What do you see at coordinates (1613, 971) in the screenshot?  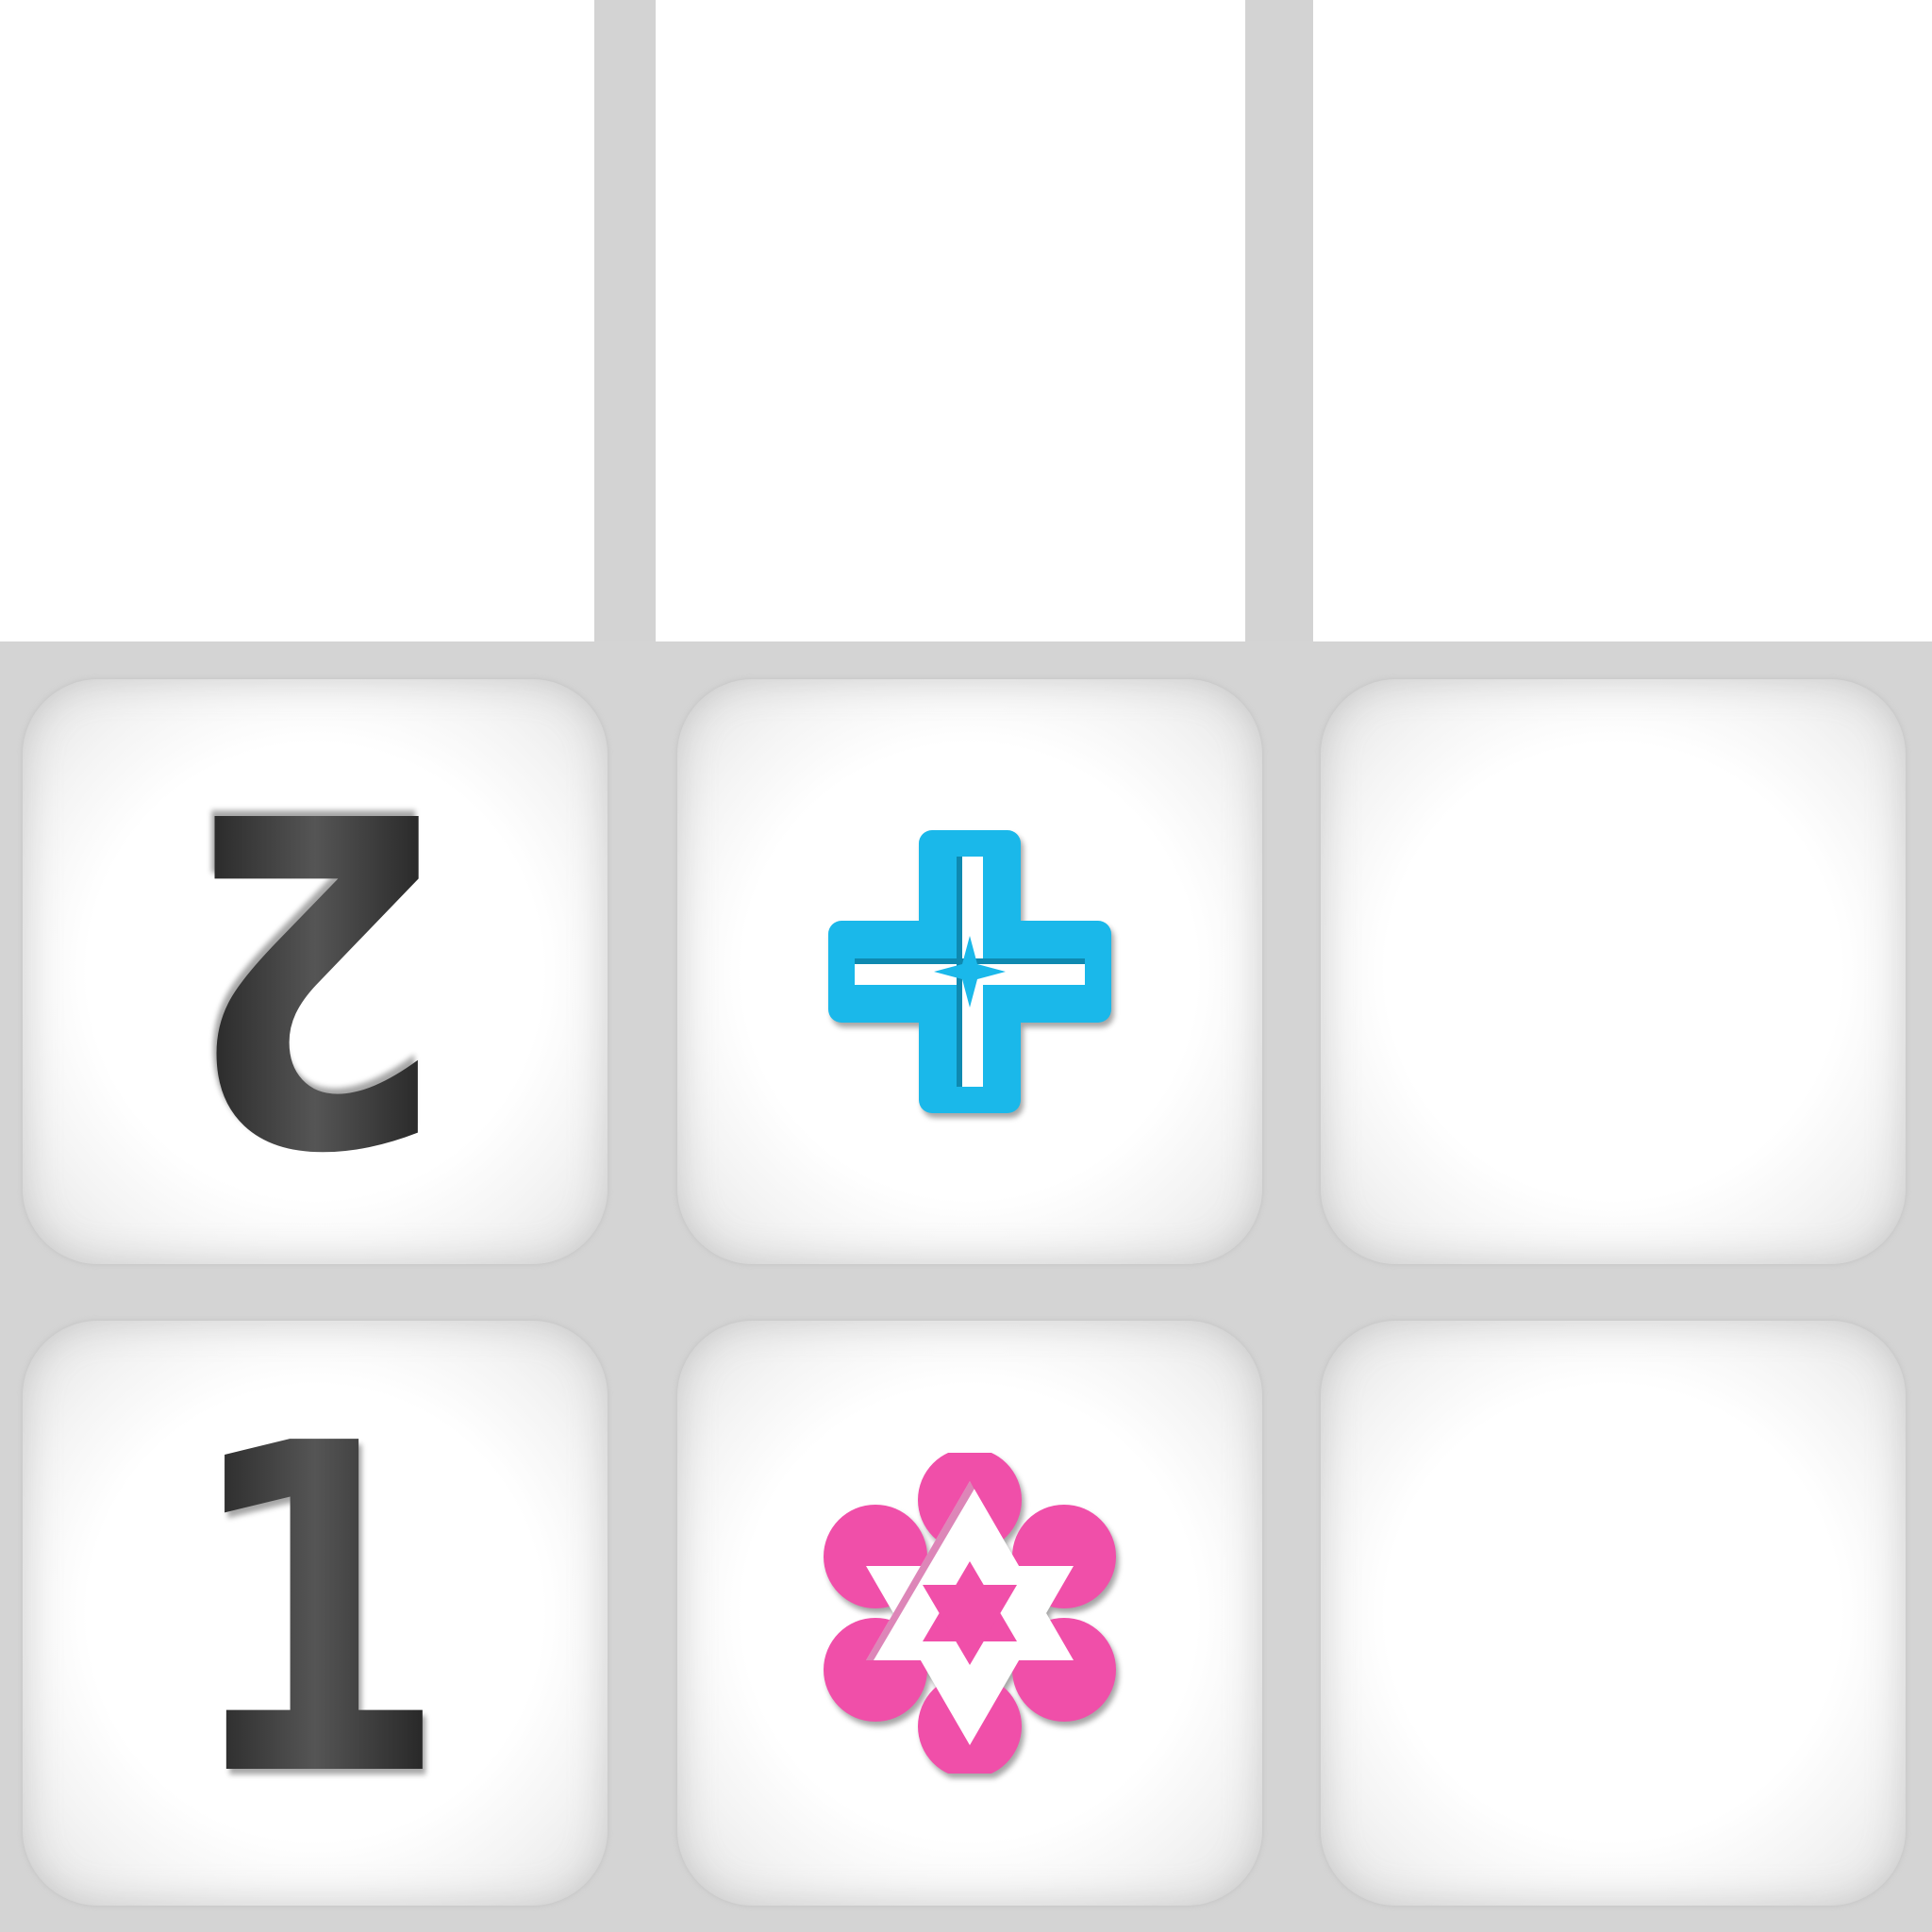 I see `tile-r1-c3` at bounding box center [1613, 971].